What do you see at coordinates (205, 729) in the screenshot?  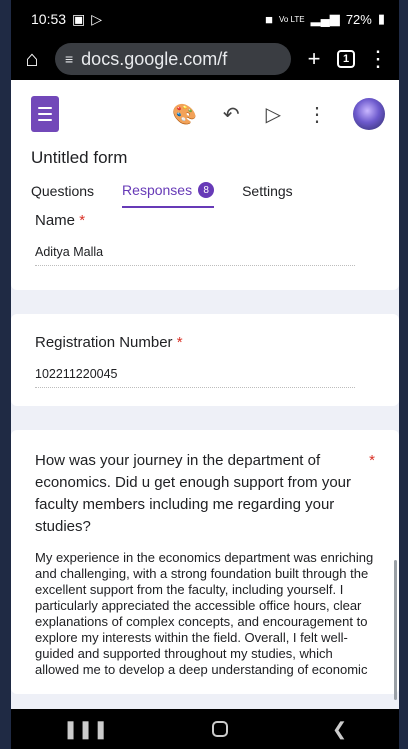 I see `android-nav-bar: ❚❚❚ ❮` at bounding box center [205, 729].